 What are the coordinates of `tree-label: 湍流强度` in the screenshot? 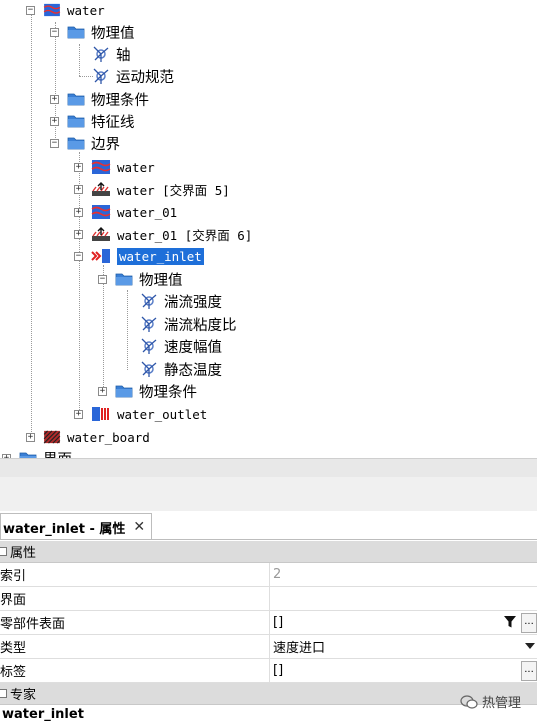 It's located at (193, 302).